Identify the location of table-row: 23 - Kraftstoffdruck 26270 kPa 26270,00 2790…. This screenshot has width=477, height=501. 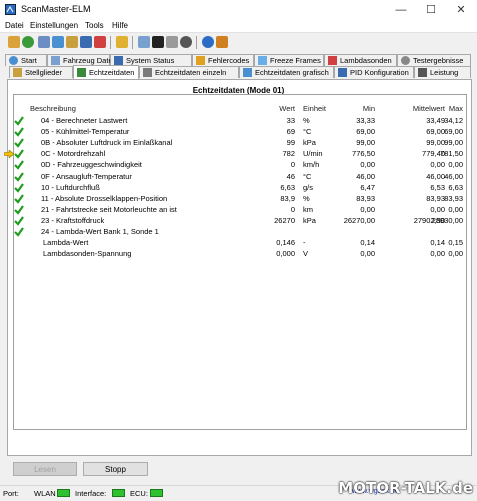
(240, 221).